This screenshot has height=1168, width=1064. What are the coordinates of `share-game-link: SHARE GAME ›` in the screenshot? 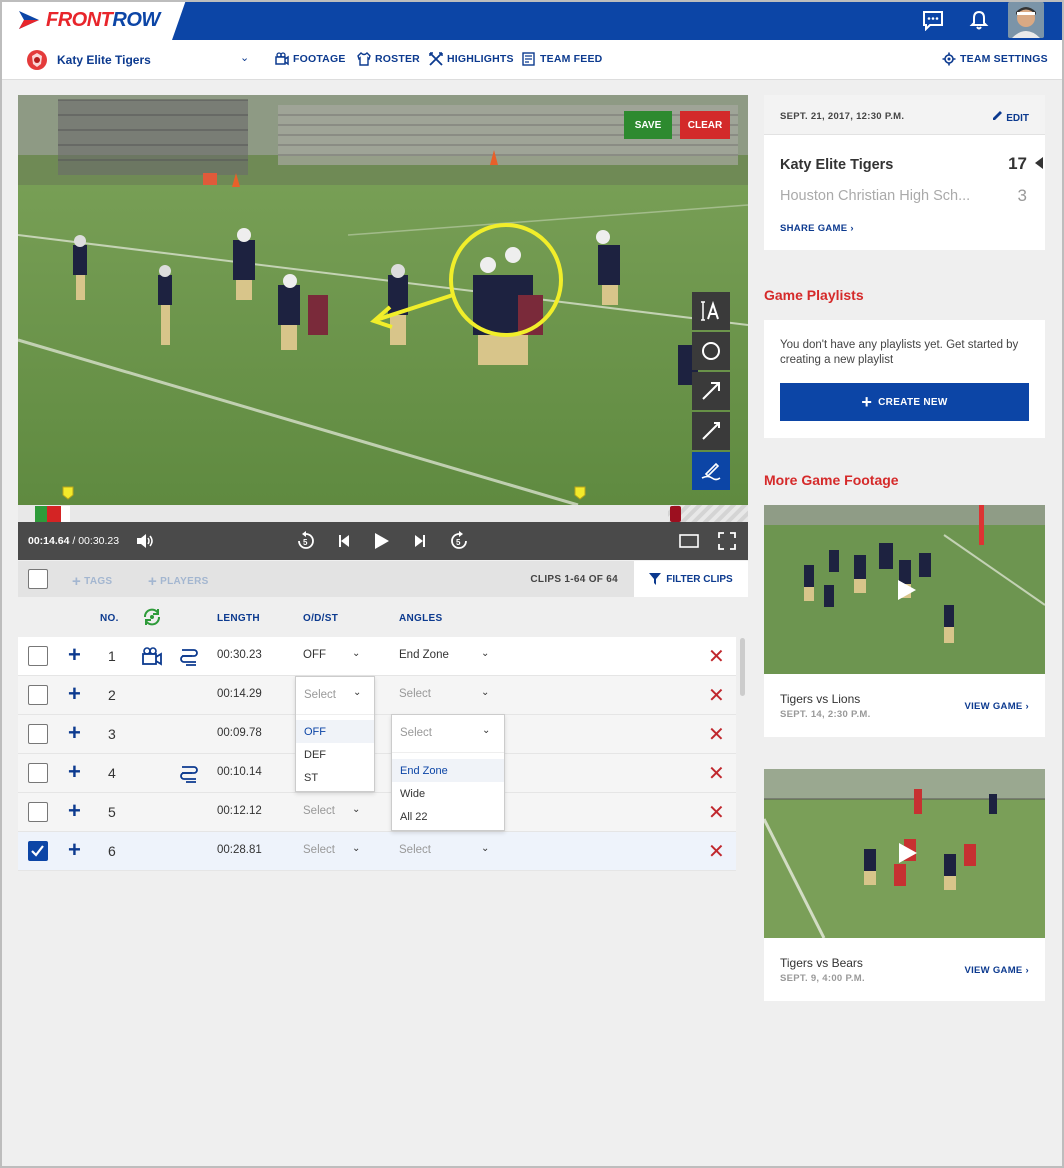 It's located at (817, 228).